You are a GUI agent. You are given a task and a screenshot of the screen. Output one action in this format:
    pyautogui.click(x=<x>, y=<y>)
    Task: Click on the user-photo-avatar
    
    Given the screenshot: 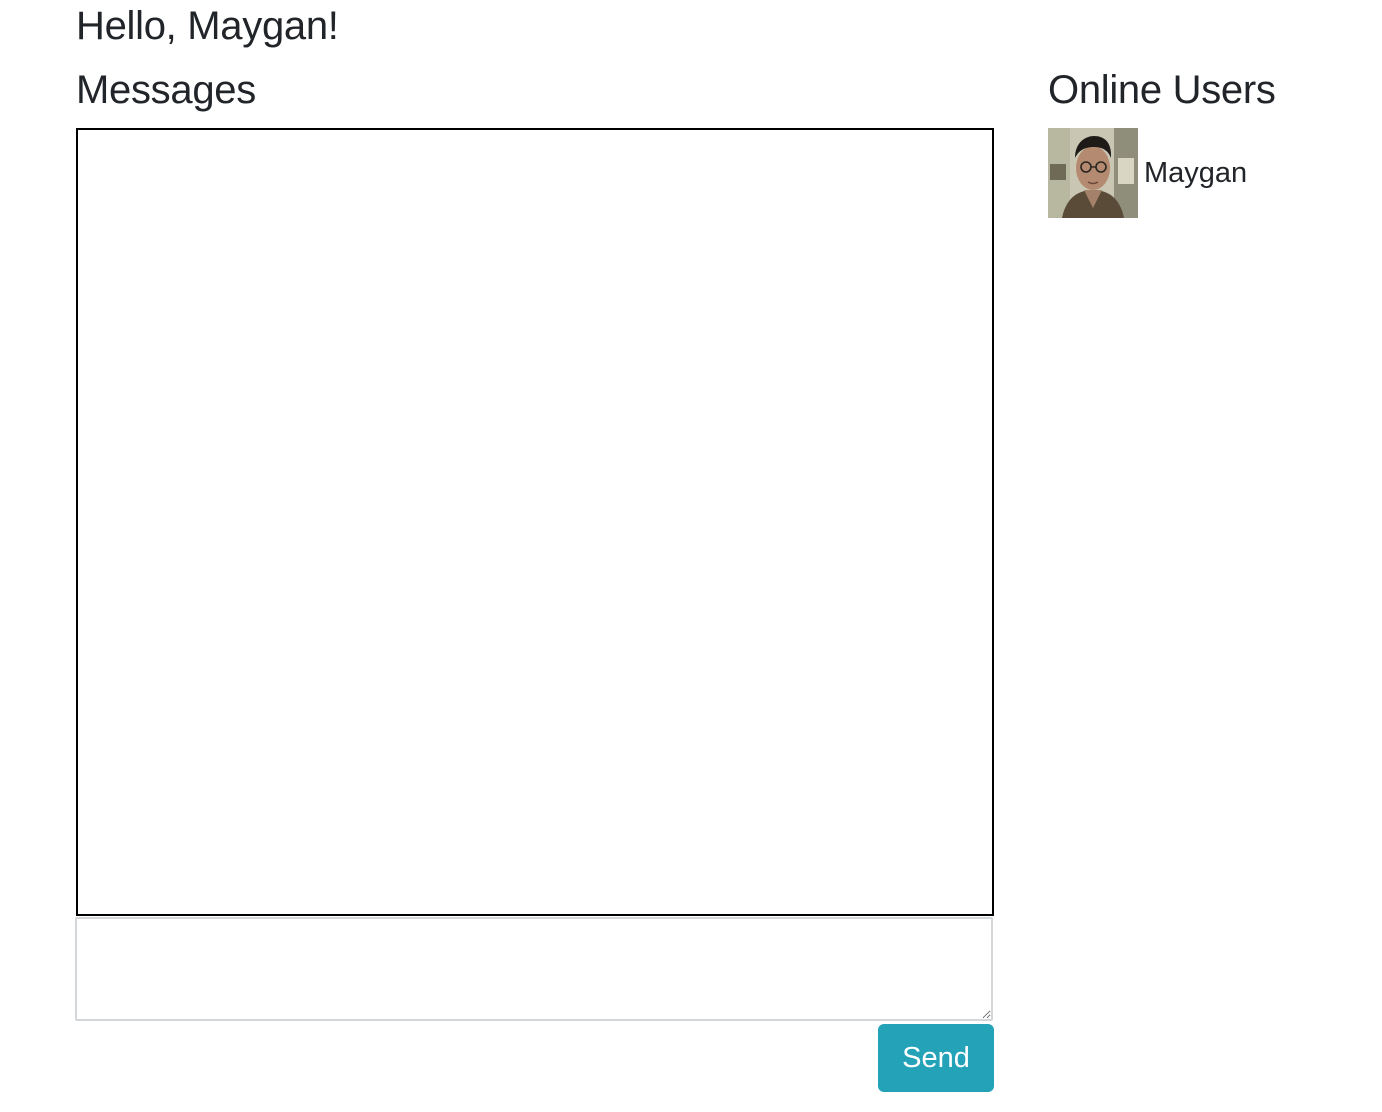 What is the action you would take?
    pyautogui.click(x=1093, y=173)
    